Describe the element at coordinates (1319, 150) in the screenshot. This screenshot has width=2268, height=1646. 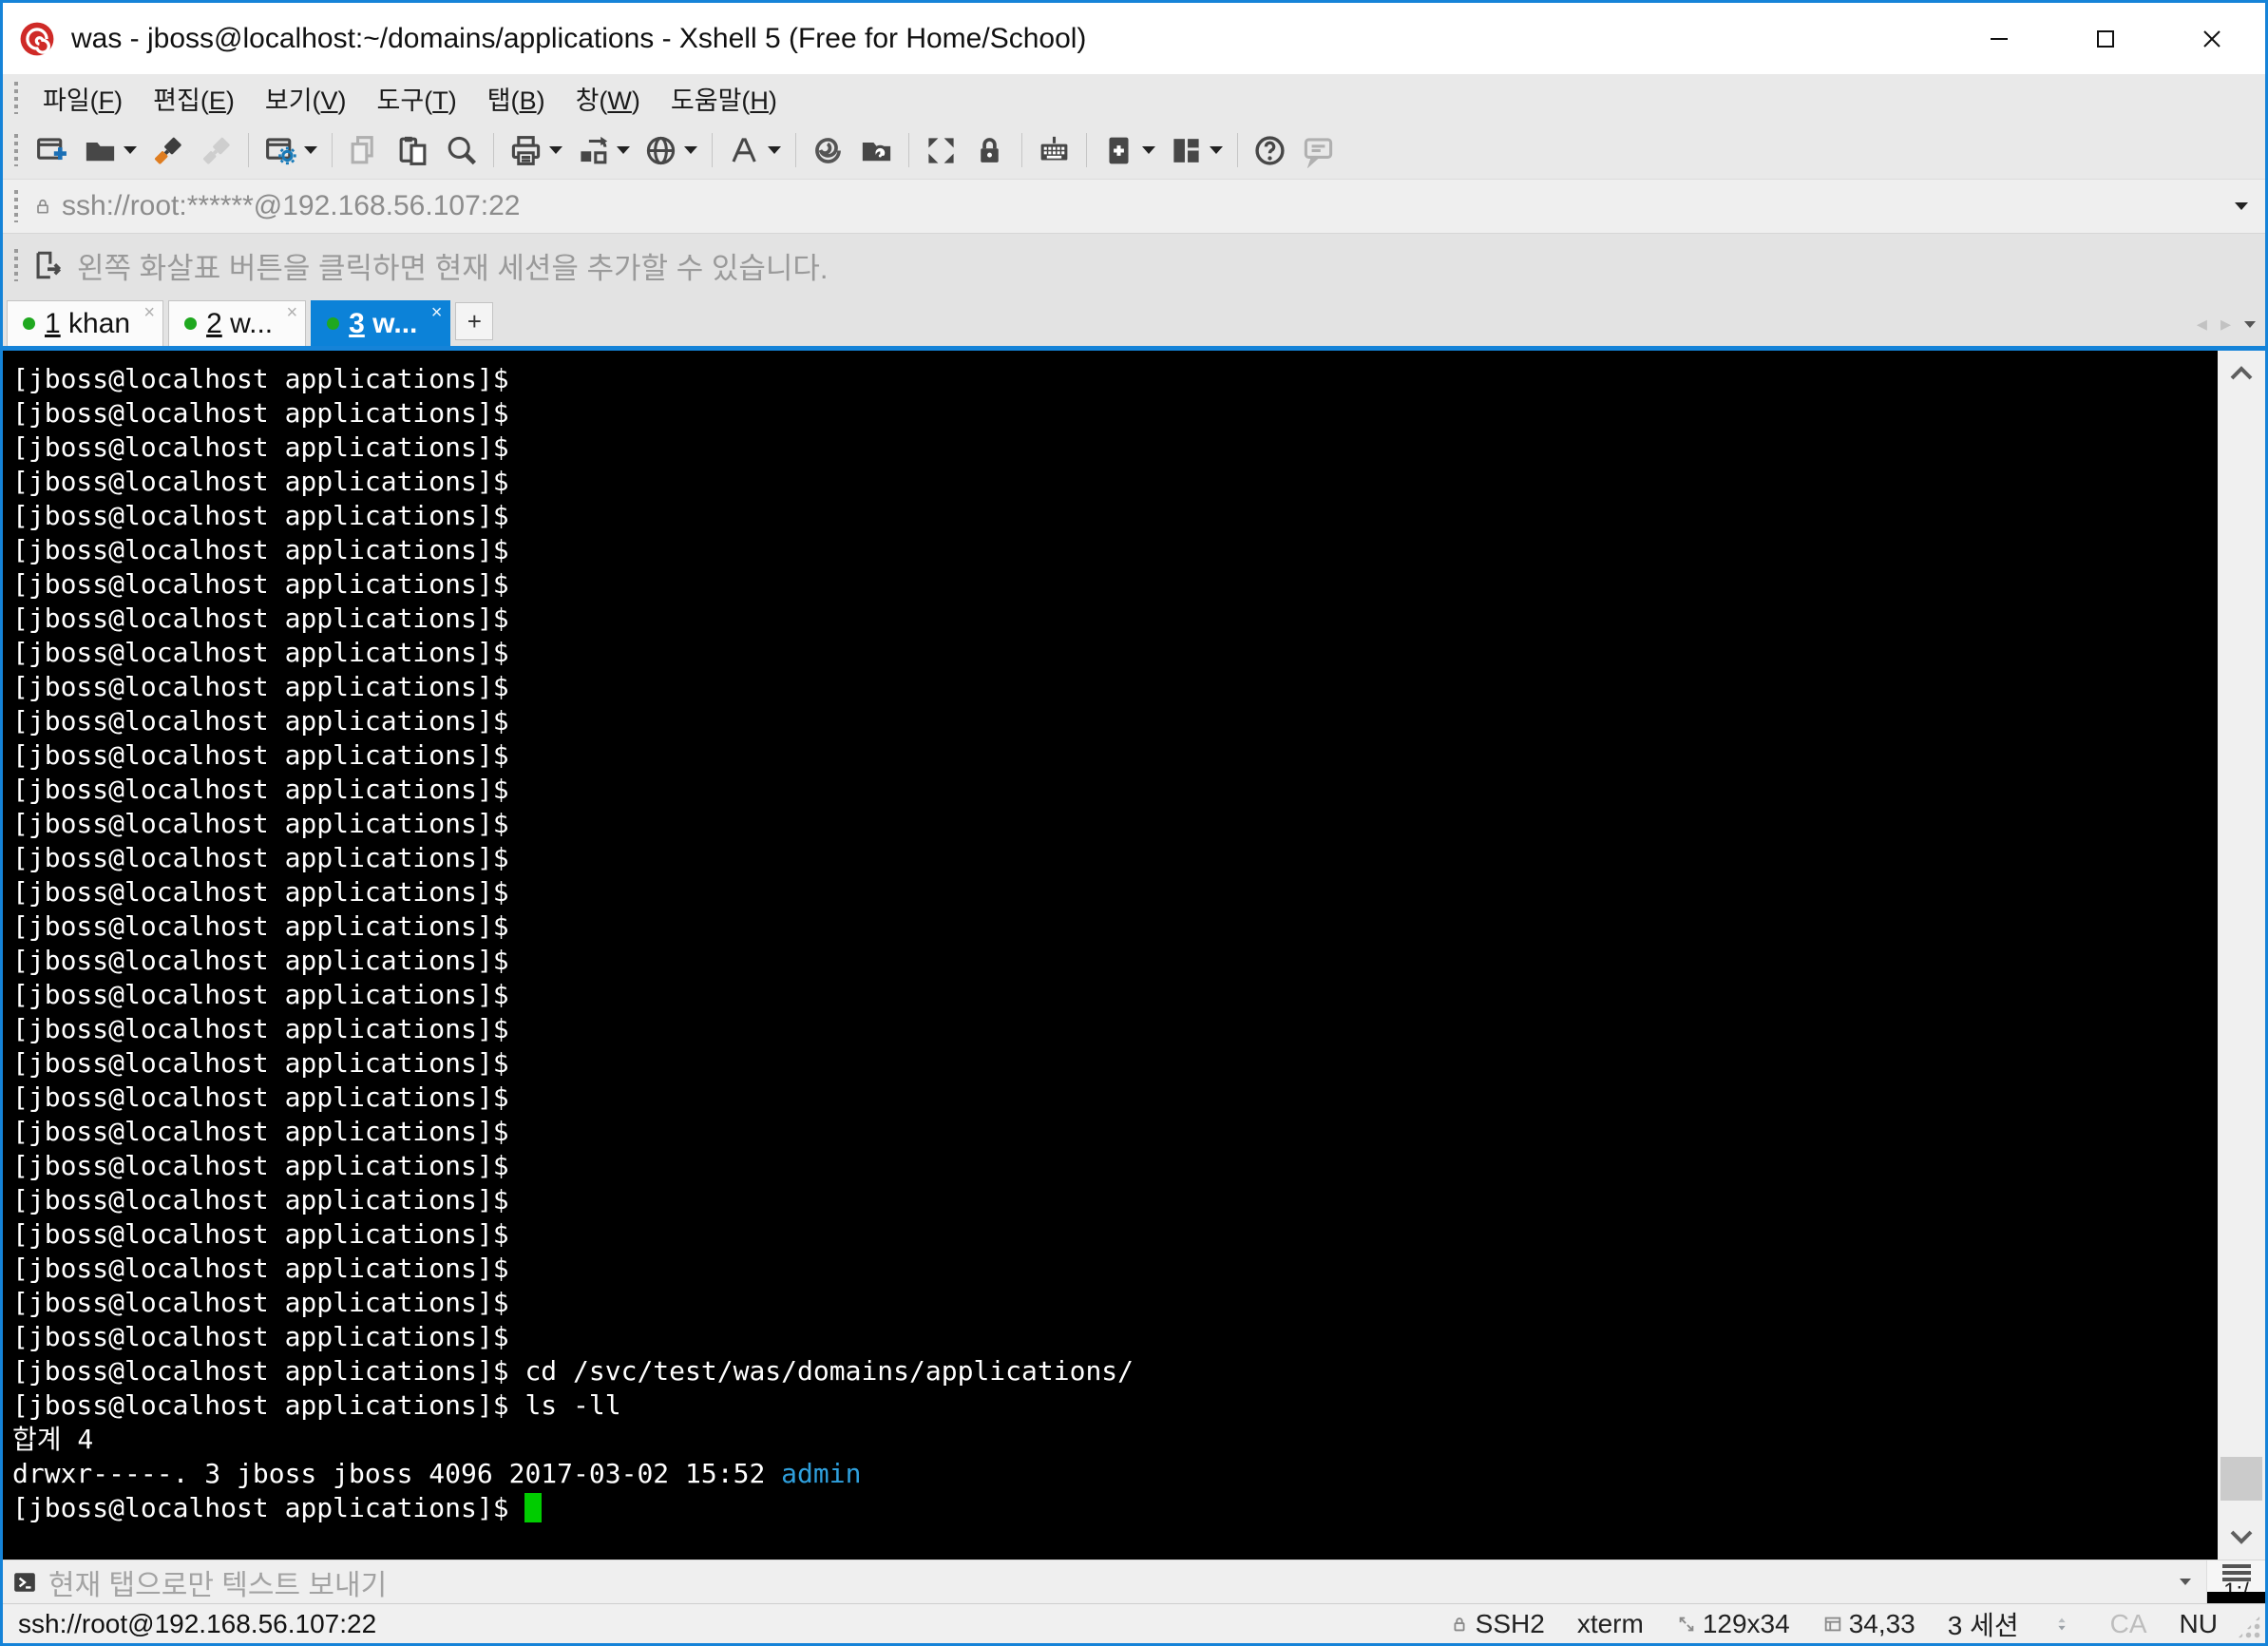
I see `feedback-button` at that location.